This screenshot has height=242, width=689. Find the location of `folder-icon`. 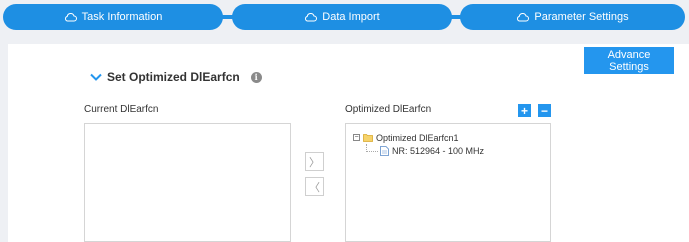

folder-icon is located at coordinates (368, 137).